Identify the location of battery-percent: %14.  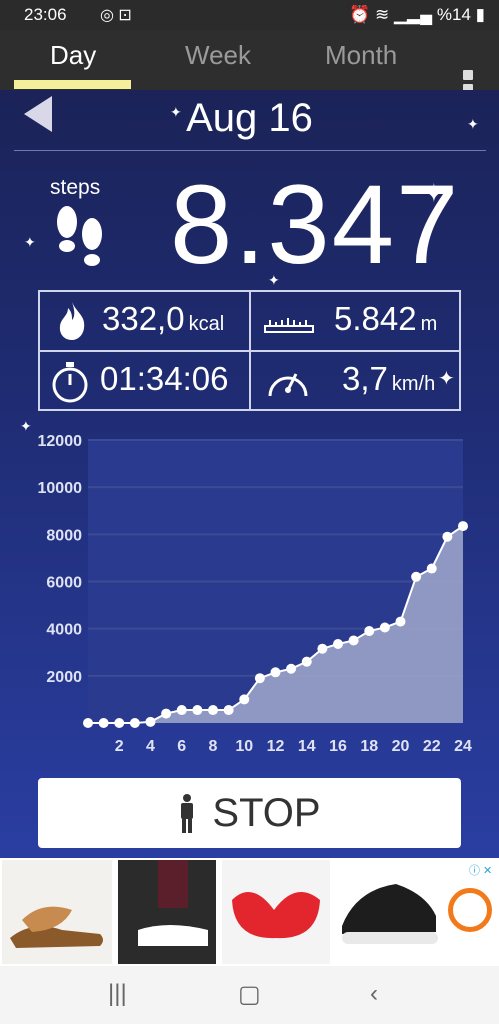
(453, 14).